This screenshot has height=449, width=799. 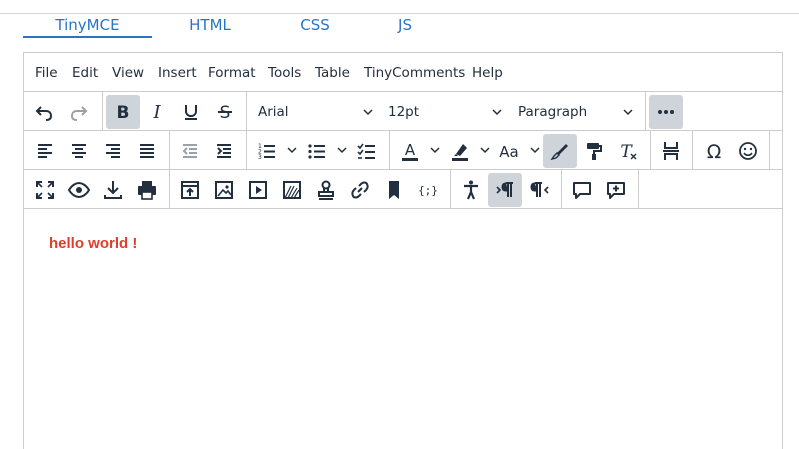 I want to click on fullscreen-button, so click(x=45, y=190).